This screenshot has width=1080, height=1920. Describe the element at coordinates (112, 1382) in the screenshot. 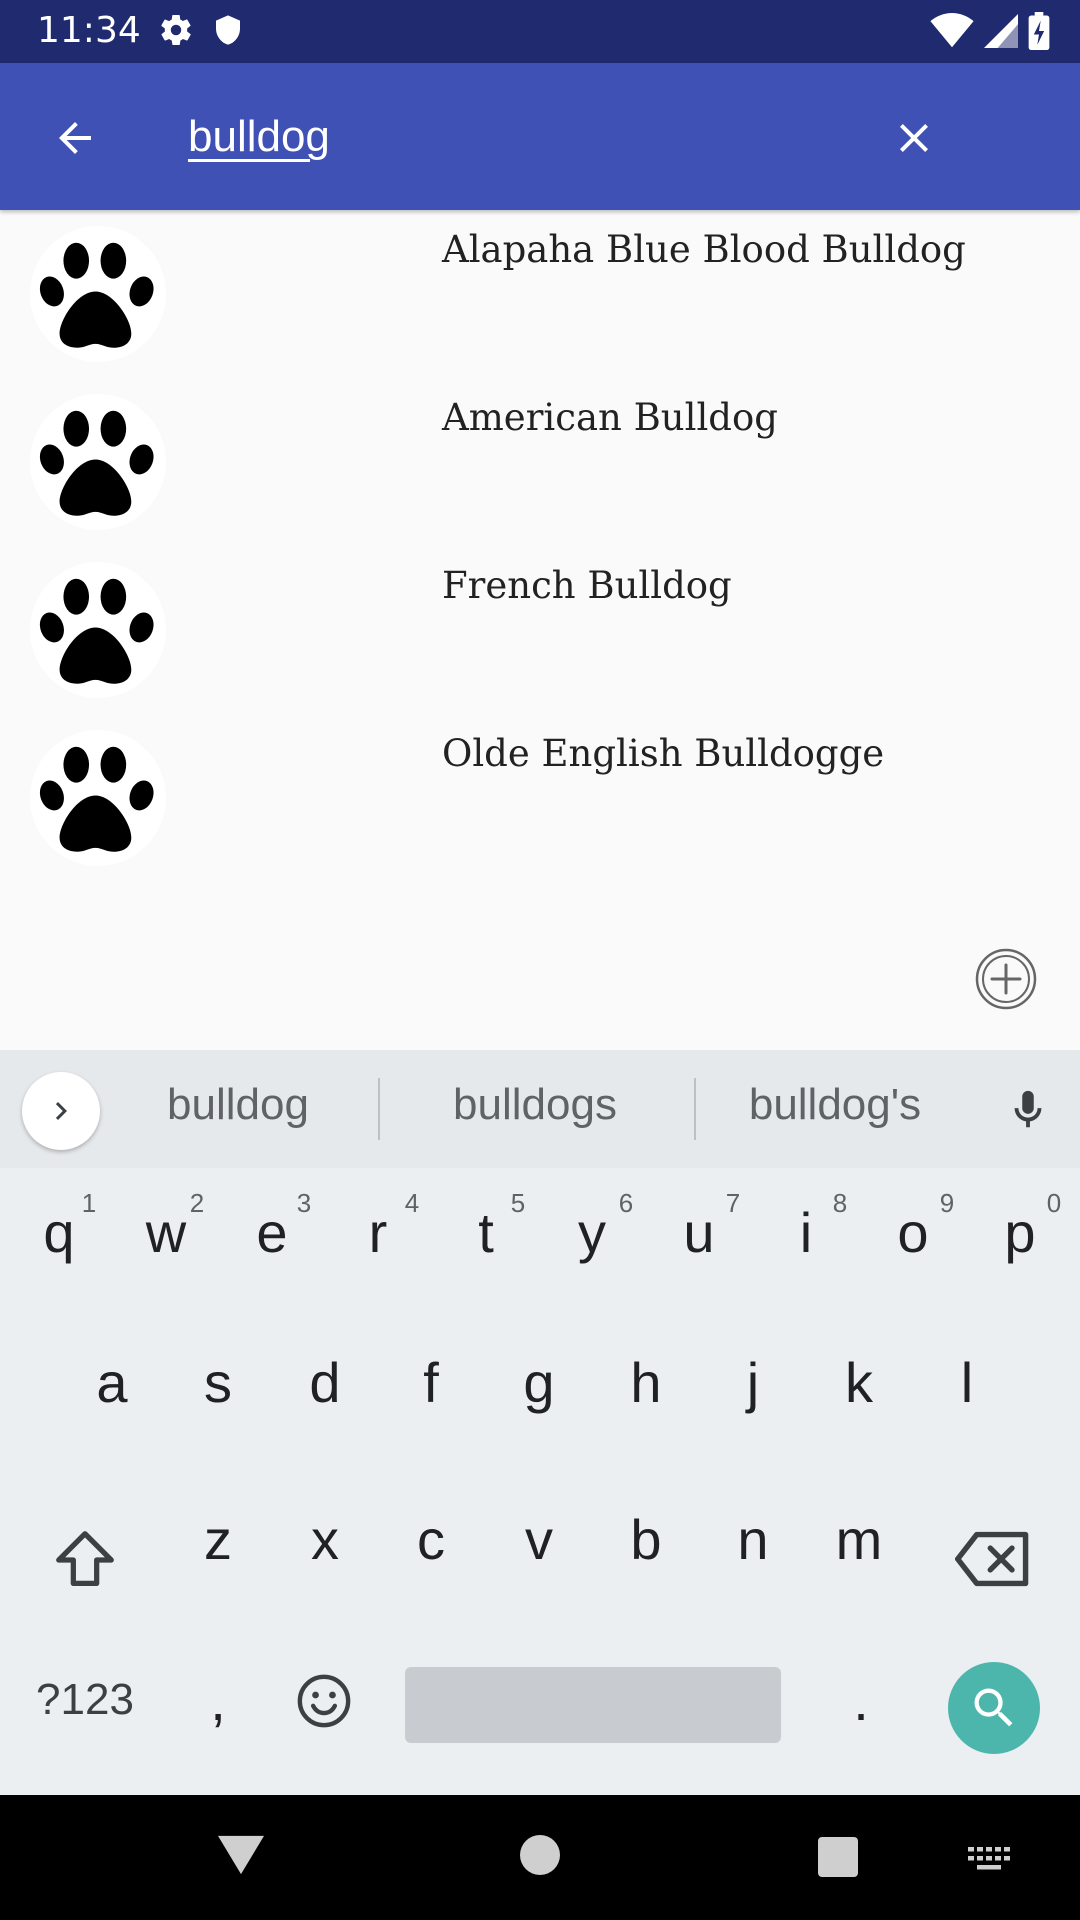

I see `key-a: a` at that location.